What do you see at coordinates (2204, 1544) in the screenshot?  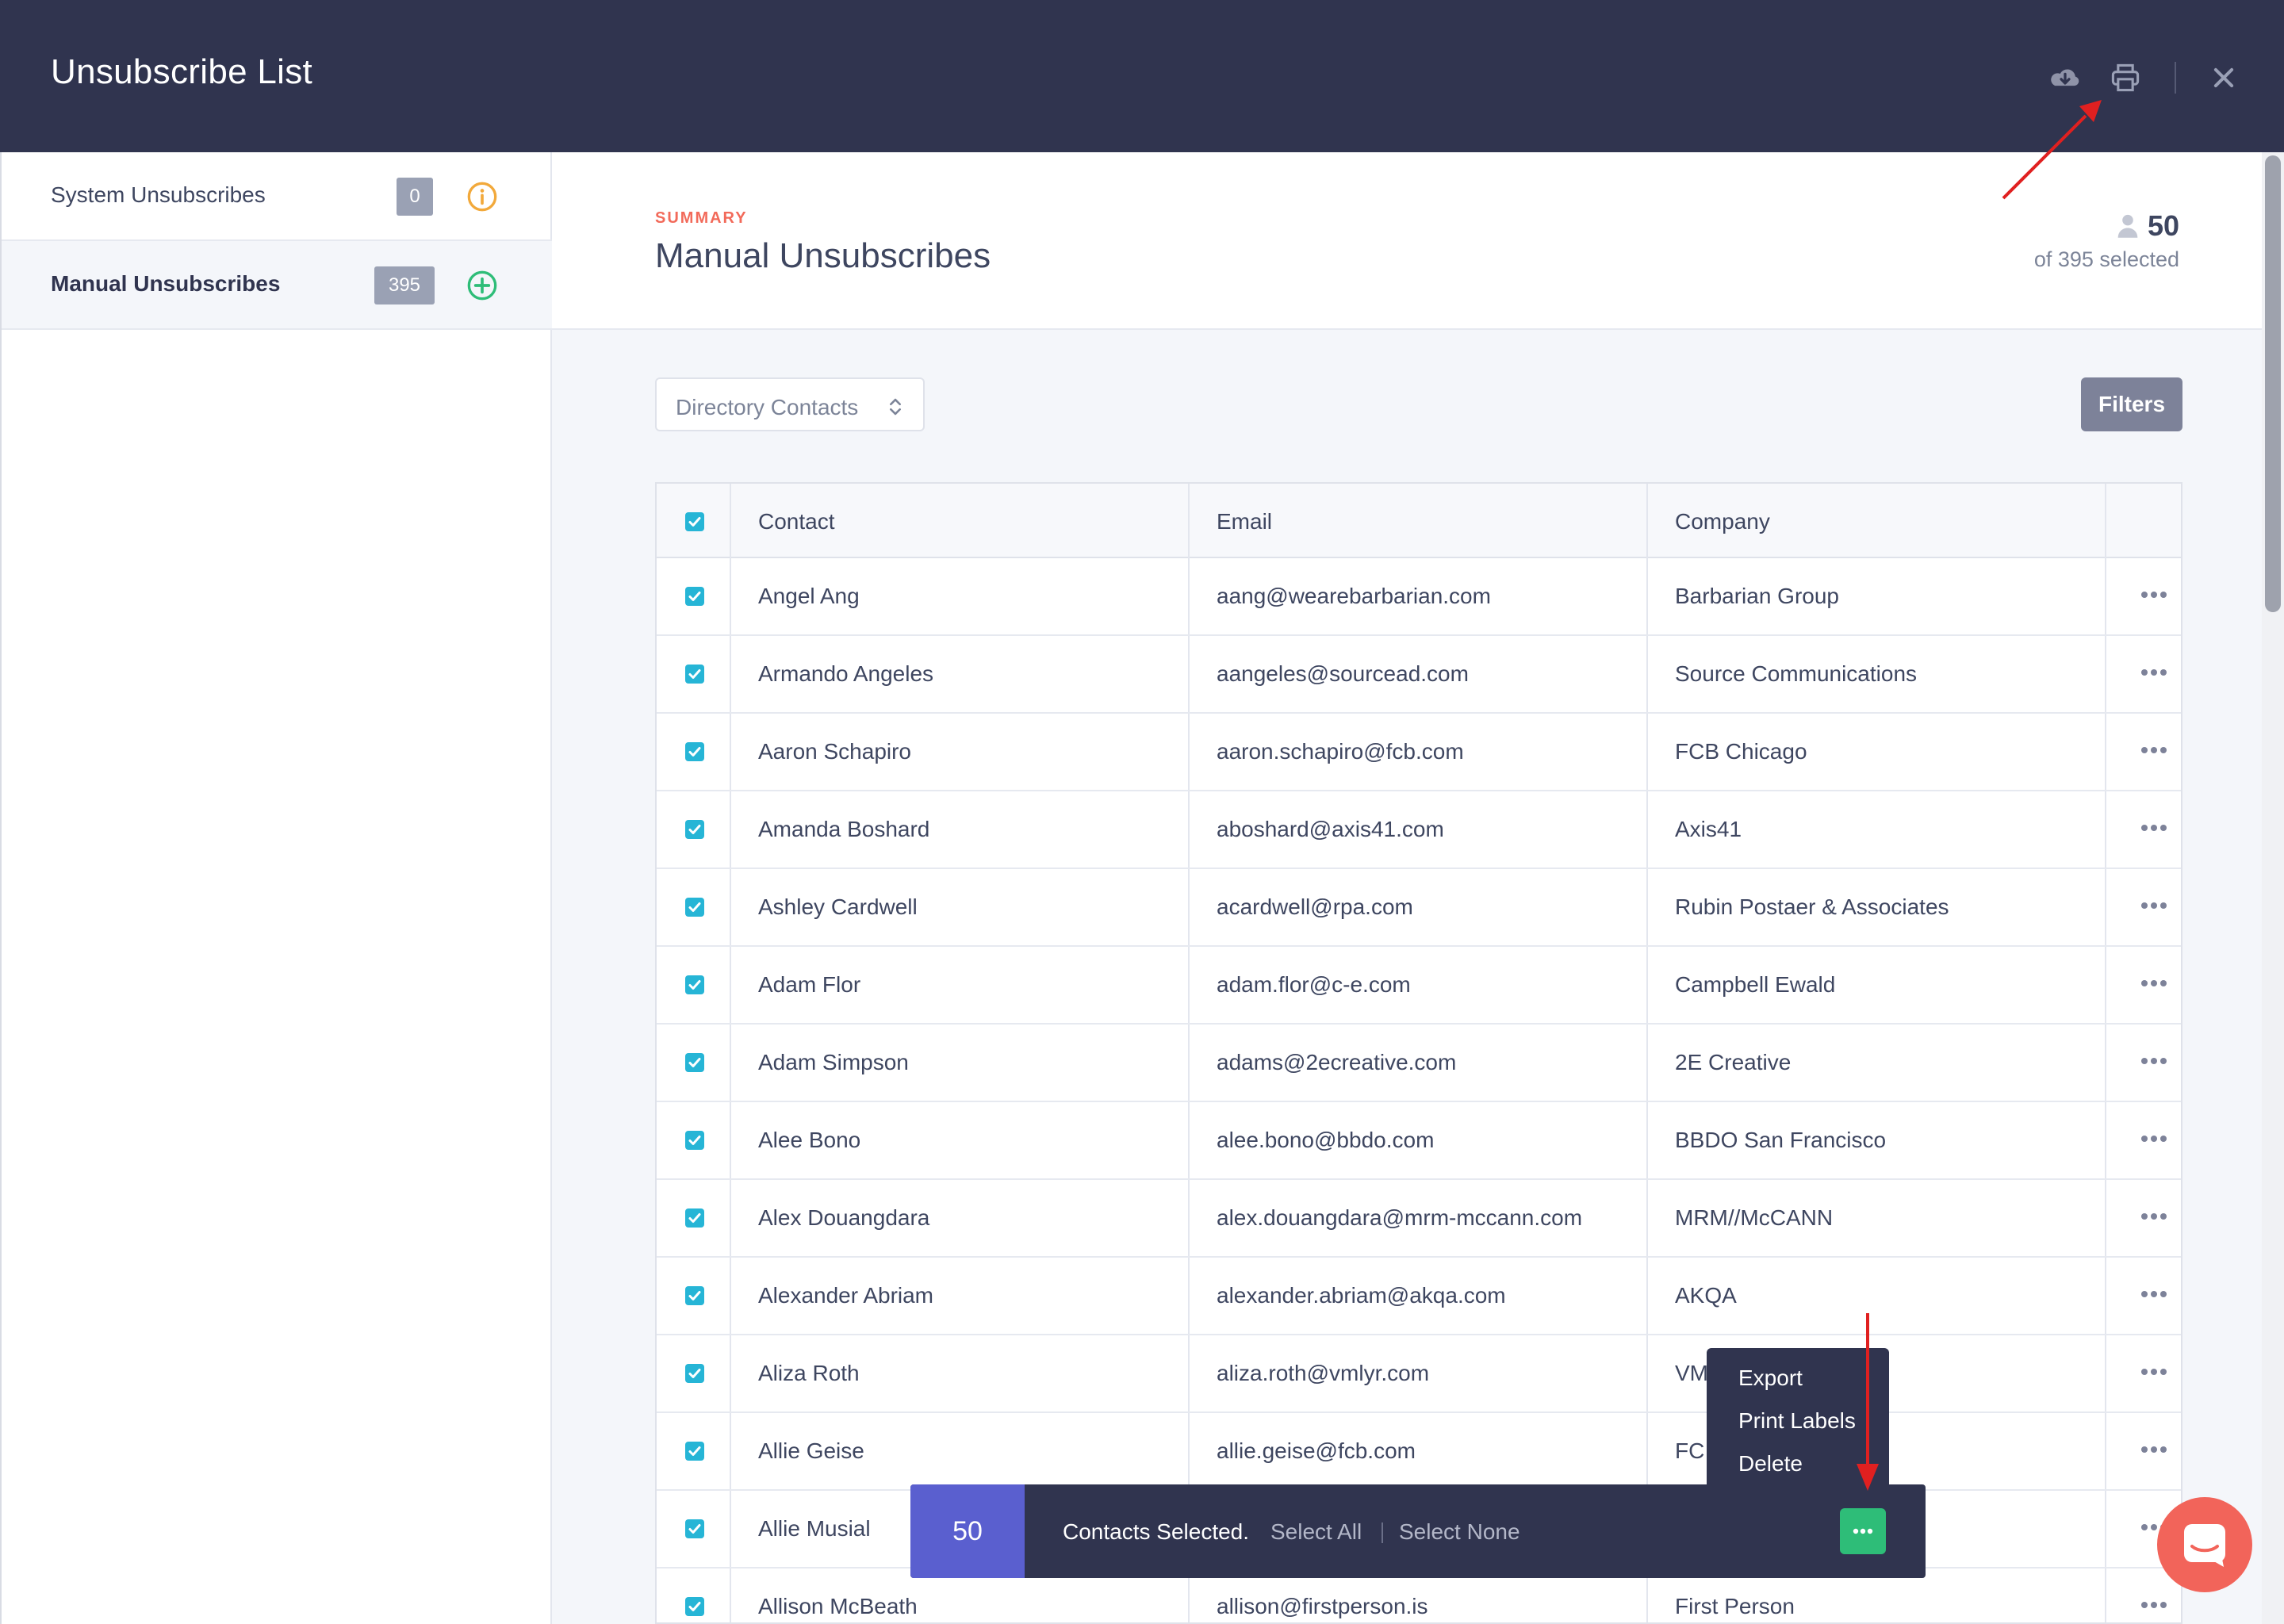 I see `chat-launcher-button` at bounding box center [2204, 1544].